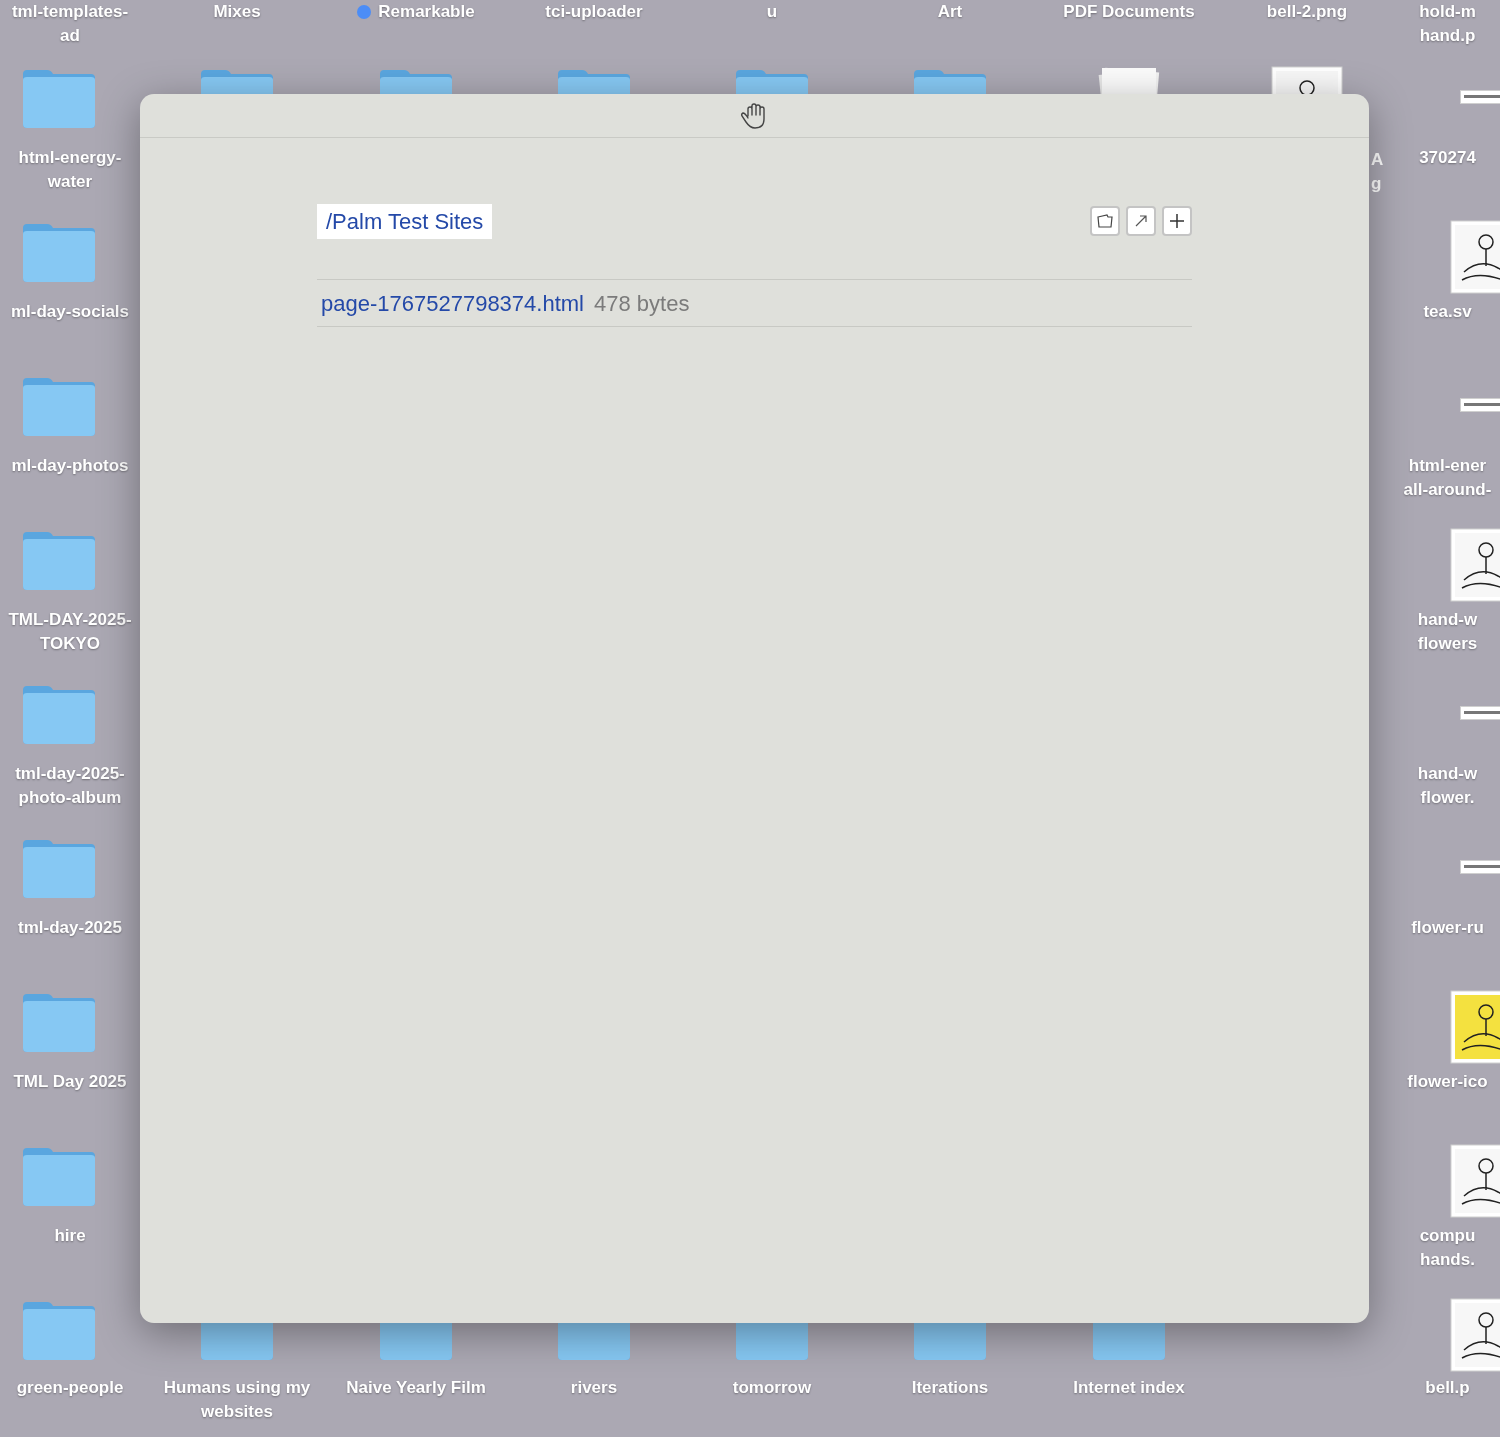 This screenshot has width=1500, height=1437. Describe the element at coordinates (772, 1388) in the screenshot. I see `file-label: tomorrow` at that location.